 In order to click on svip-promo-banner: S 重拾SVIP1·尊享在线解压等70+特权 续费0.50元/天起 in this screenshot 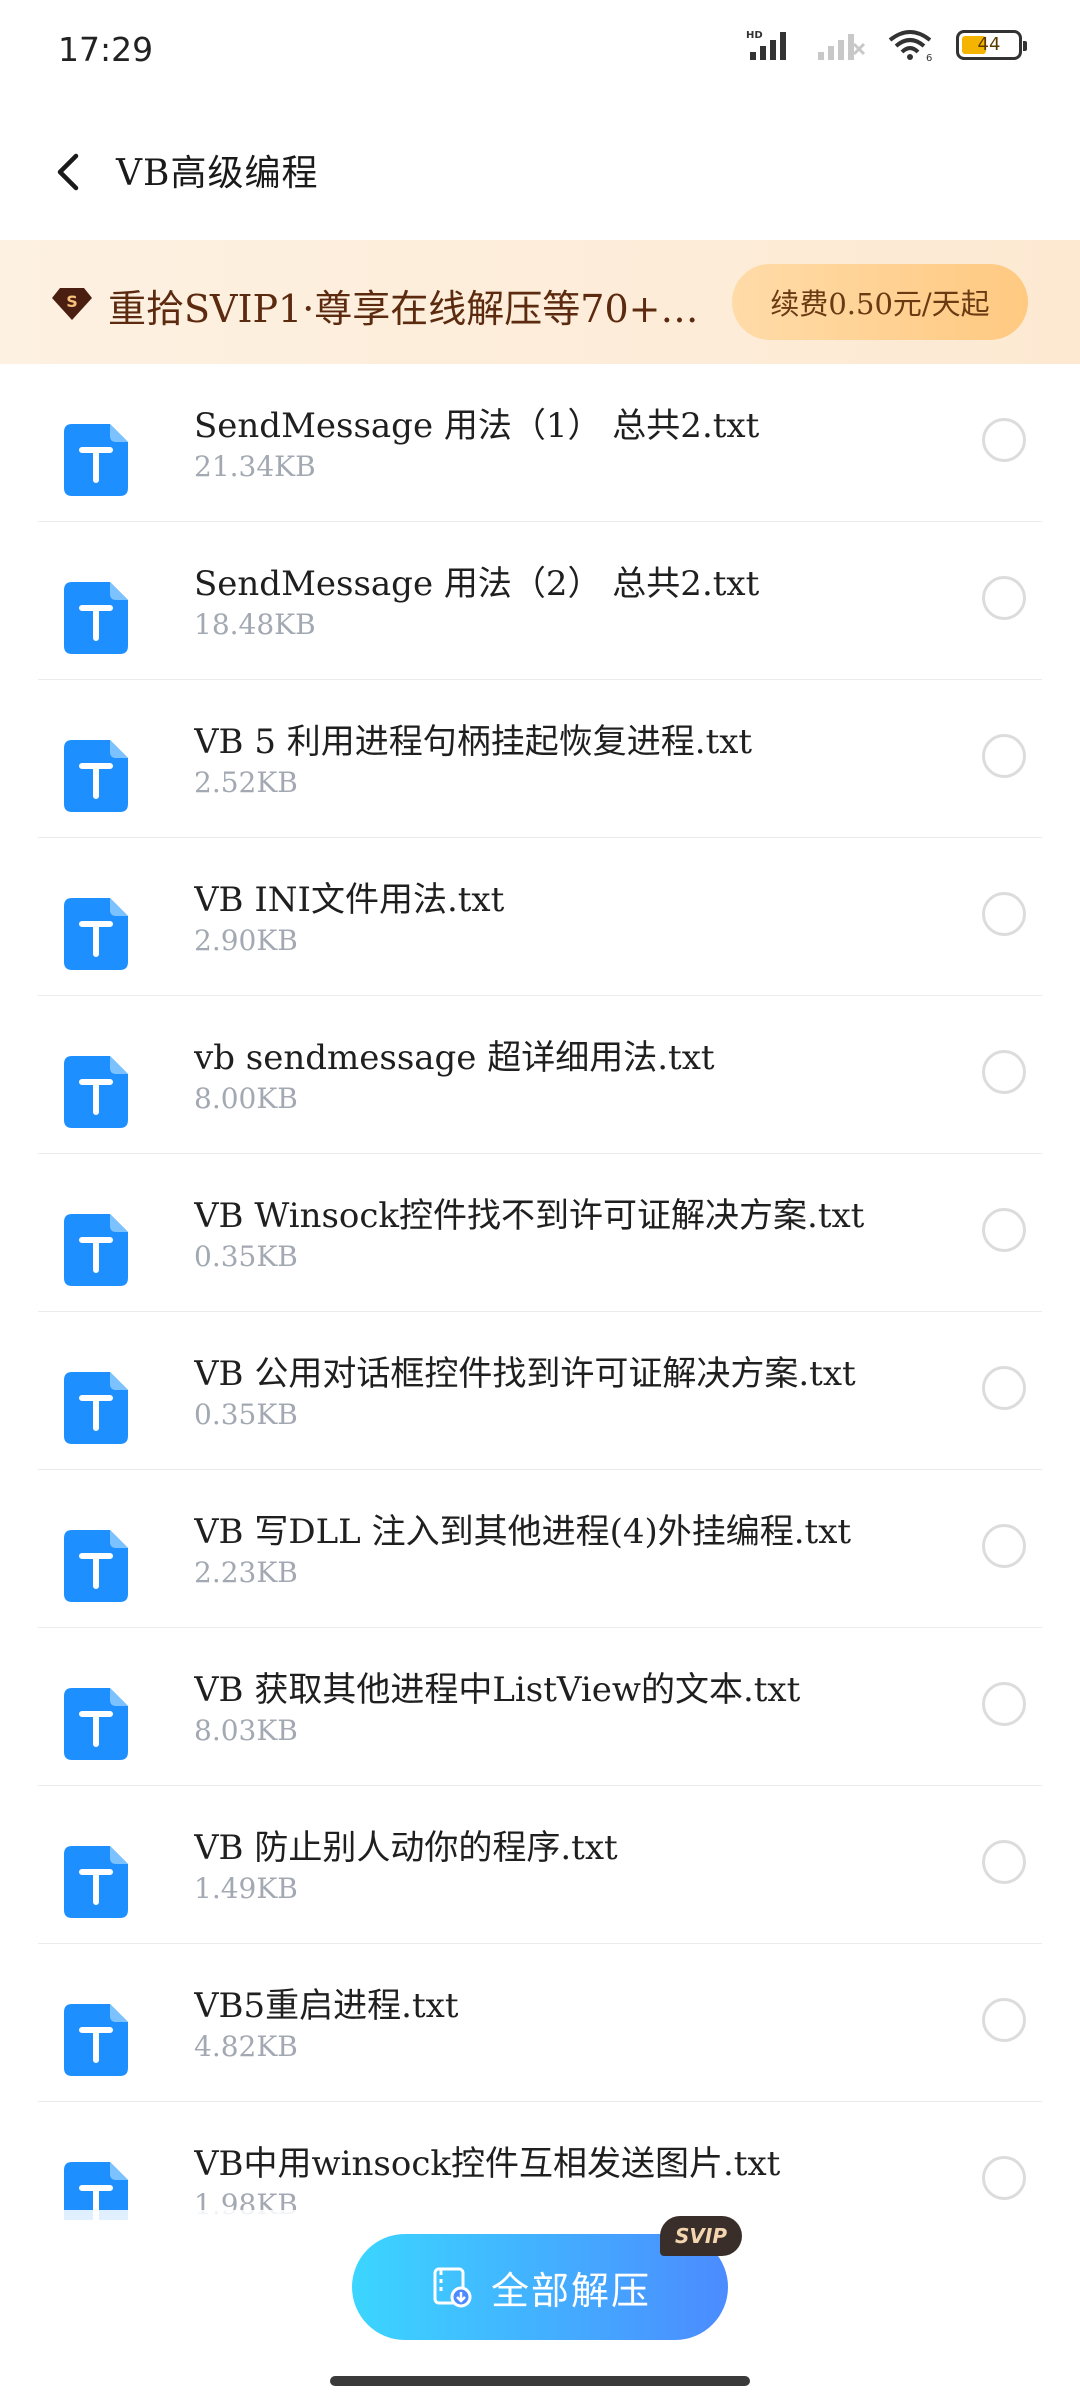, I will do `click(540, 302)`.